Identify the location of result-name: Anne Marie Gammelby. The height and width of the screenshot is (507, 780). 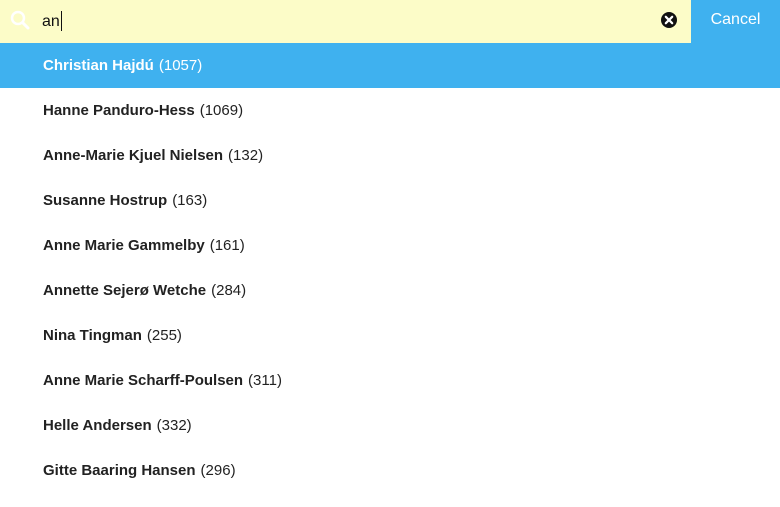
(124, 245).